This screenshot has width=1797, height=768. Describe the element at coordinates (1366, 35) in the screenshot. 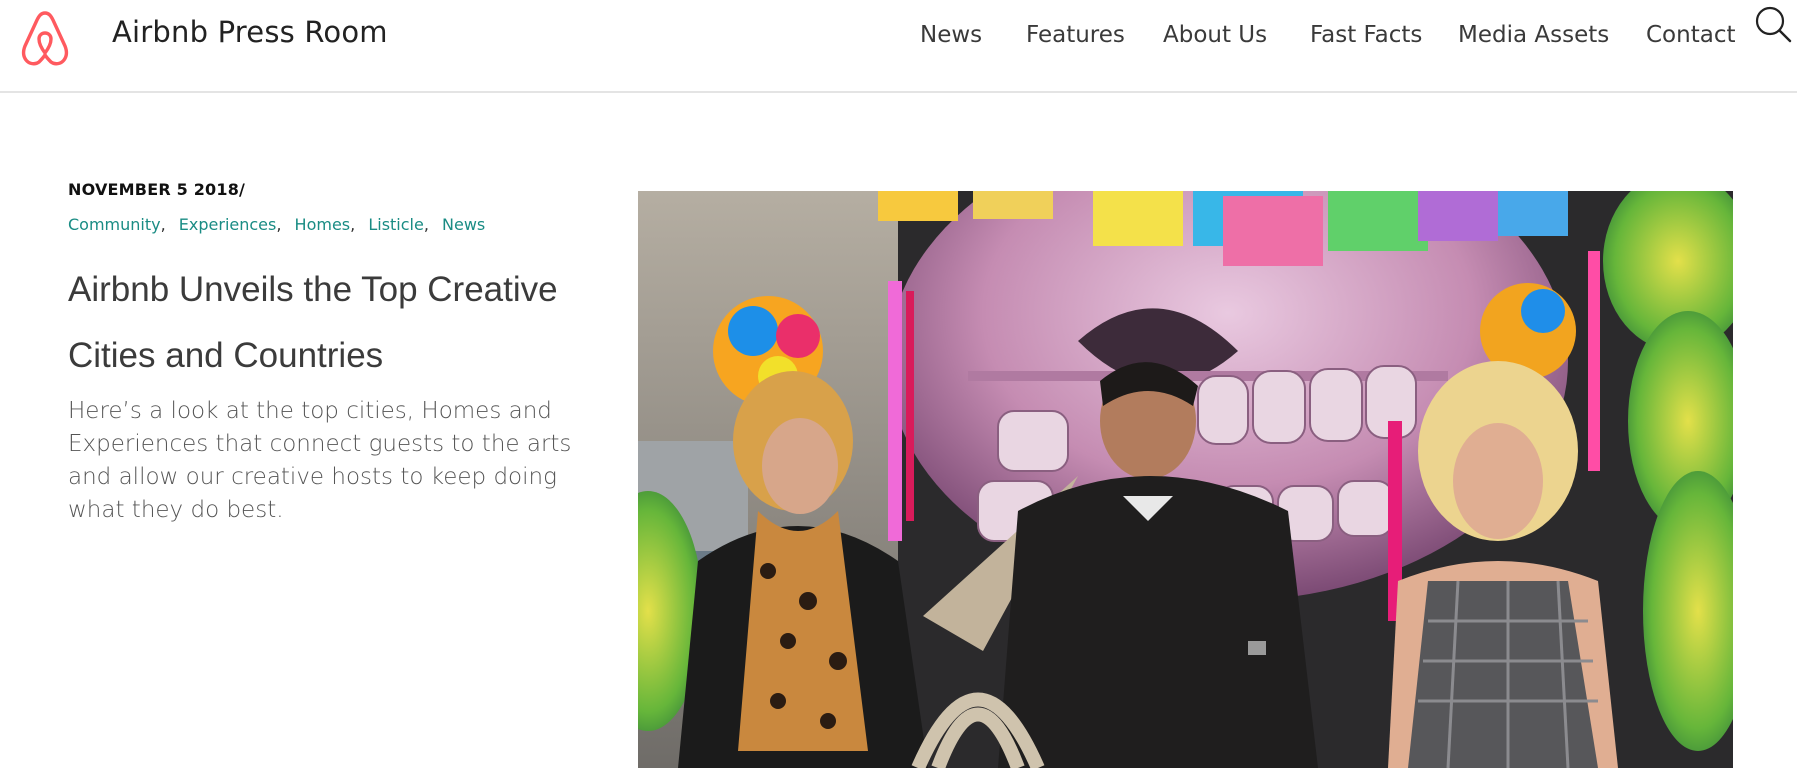

I see `nav-item-fast-facts: Fast Facts` at that location.